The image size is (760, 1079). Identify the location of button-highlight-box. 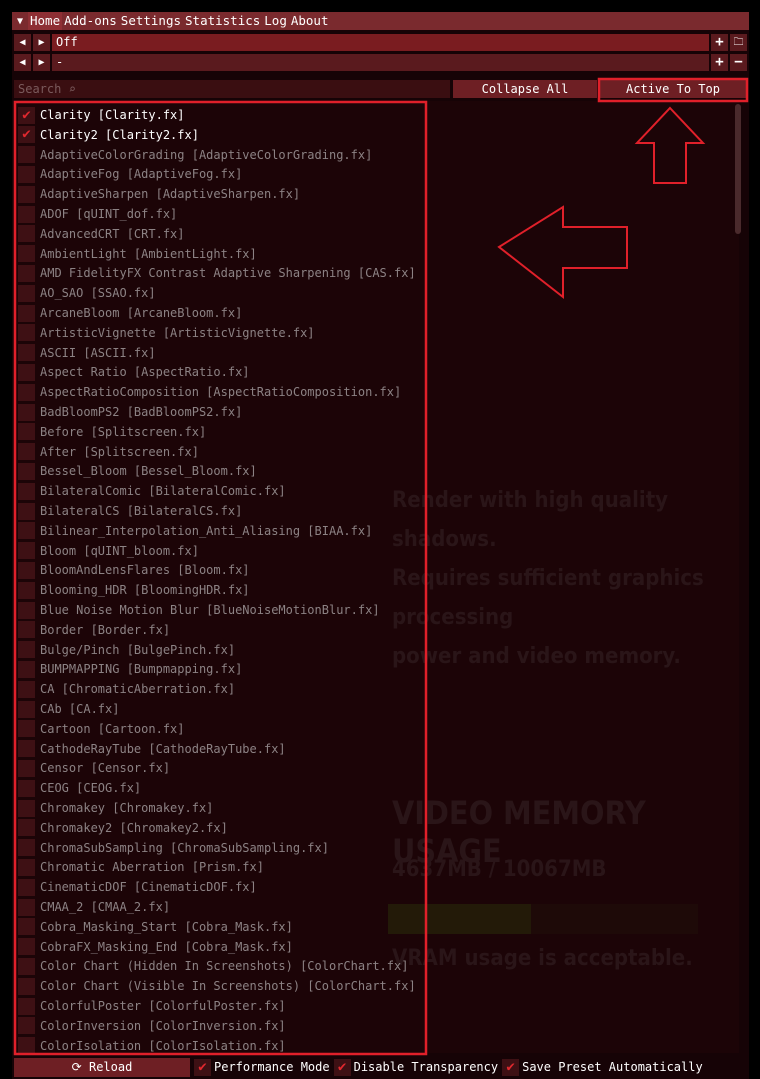
(673, 90).